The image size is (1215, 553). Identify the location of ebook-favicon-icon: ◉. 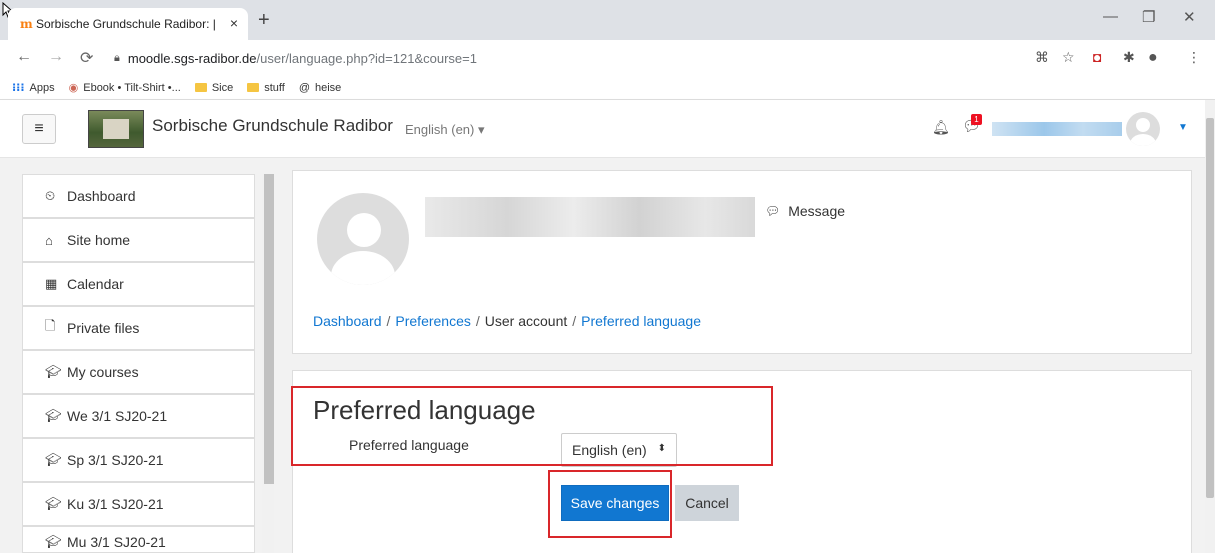
(73, 88).